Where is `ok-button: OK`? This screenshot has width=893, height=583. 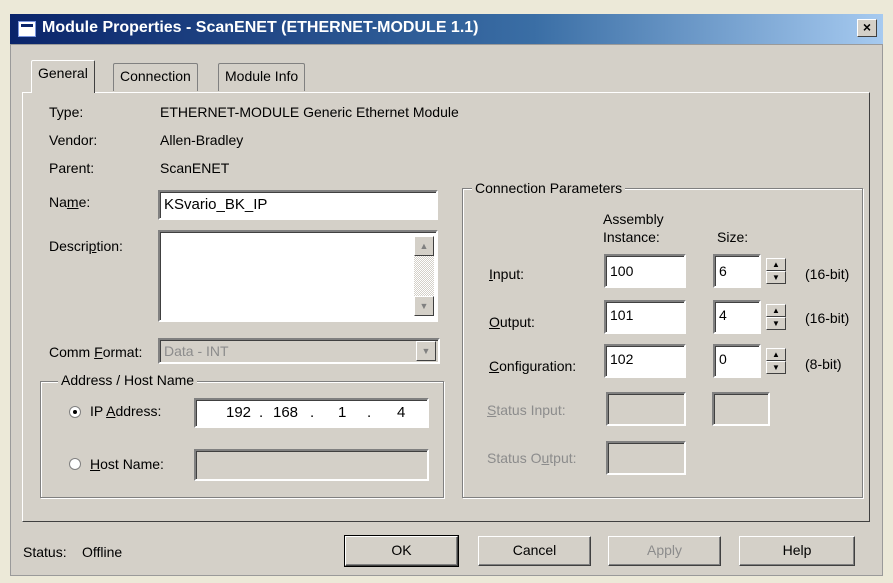 ok-button: OK is located at coordinates (401, 551).